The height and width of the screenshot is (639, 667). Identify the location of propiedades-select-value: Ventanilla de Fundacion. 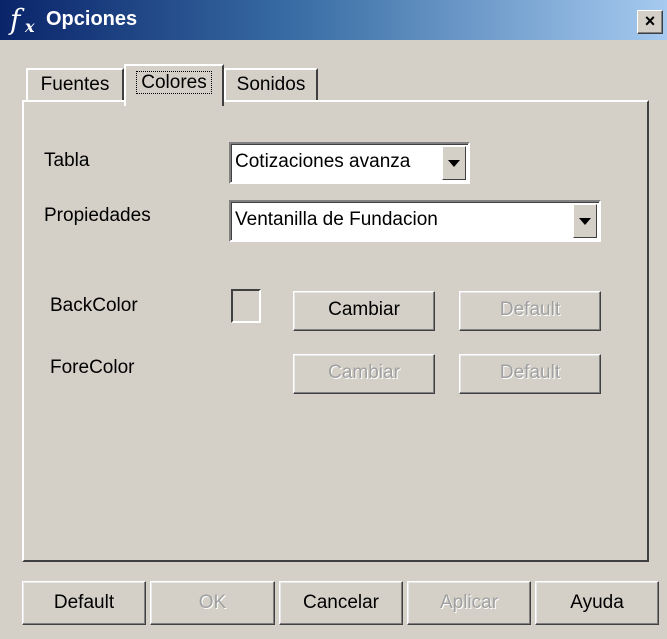
(336, 219).